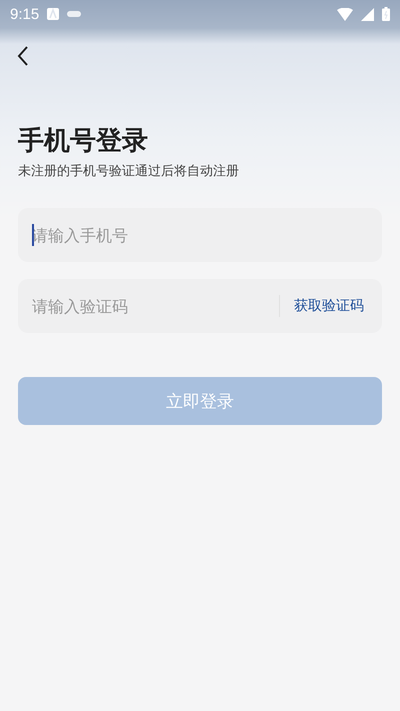 This screenshot has width=400, height=711. I want to click on page-title: 手机号登录, so click(83, 141).